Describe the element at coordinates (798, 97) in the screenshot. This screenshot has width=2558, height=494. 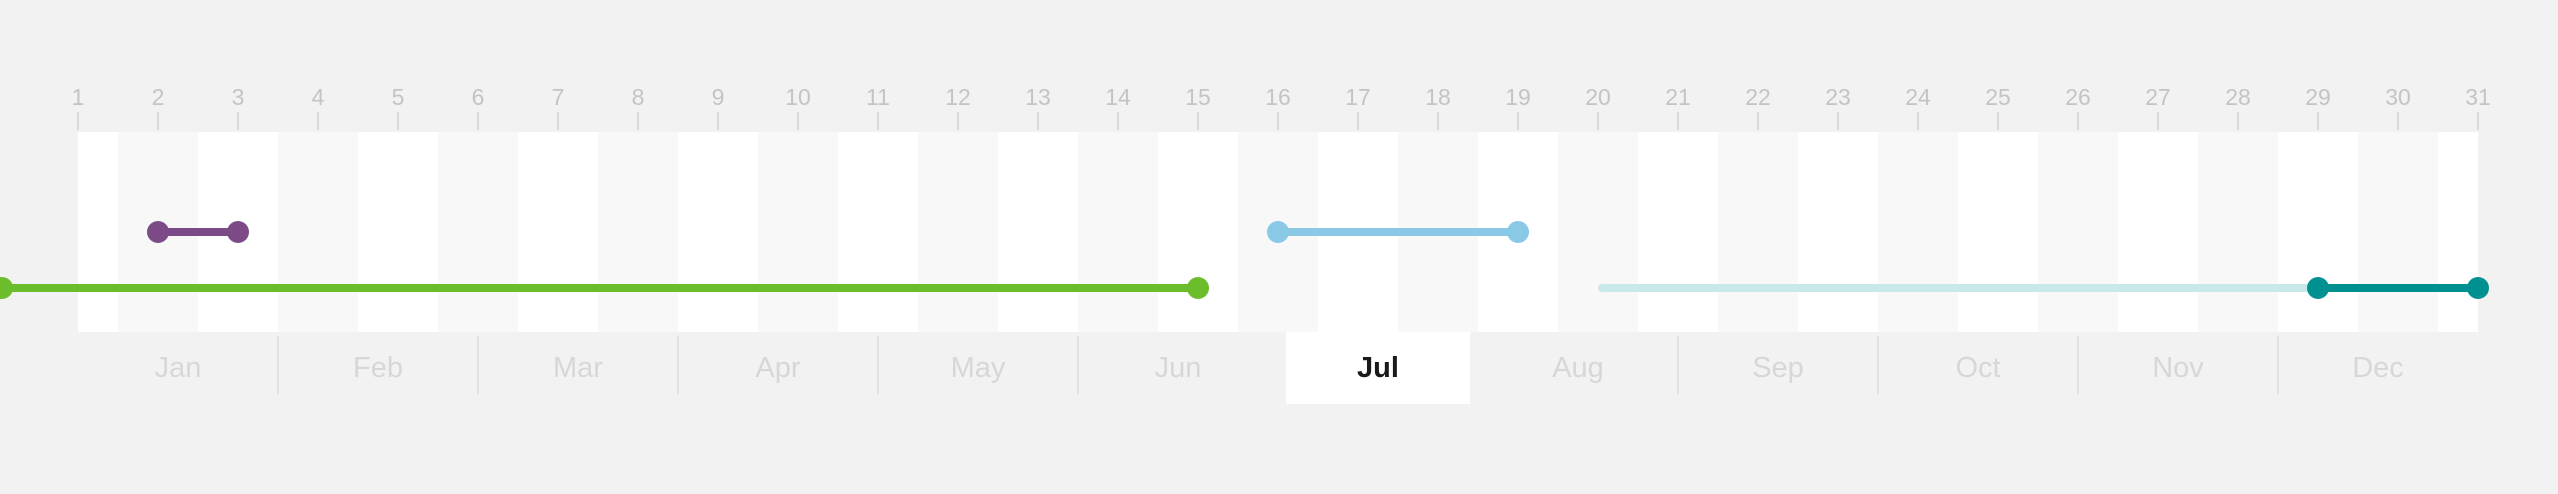
I see `day-label-10: 10` at that location.